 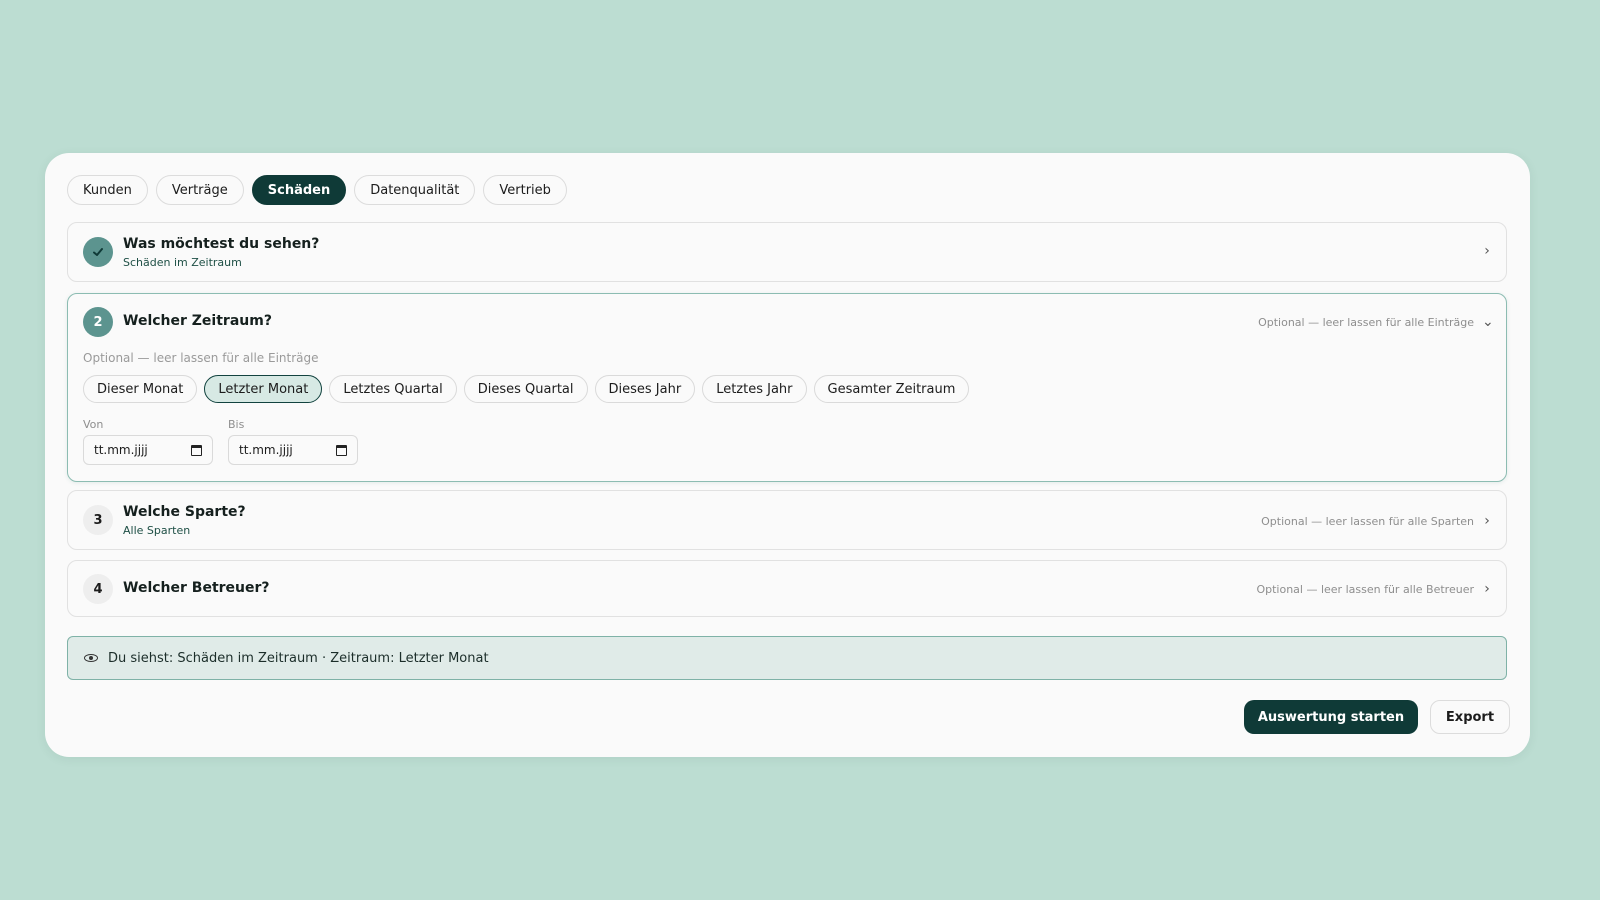 I want to click on step-value: Schäden im Zeitraum, so click(x=182, y=262).